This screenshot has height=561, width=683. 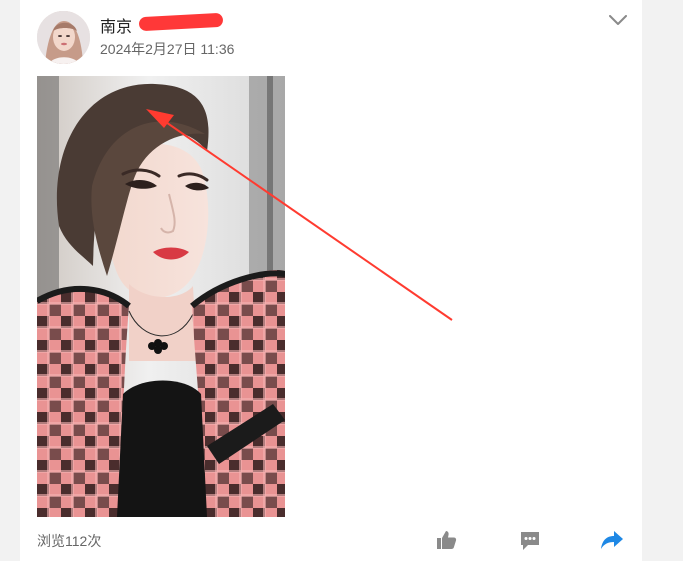 I want to click on share-arrow-icon, so click(x=612, y=540).